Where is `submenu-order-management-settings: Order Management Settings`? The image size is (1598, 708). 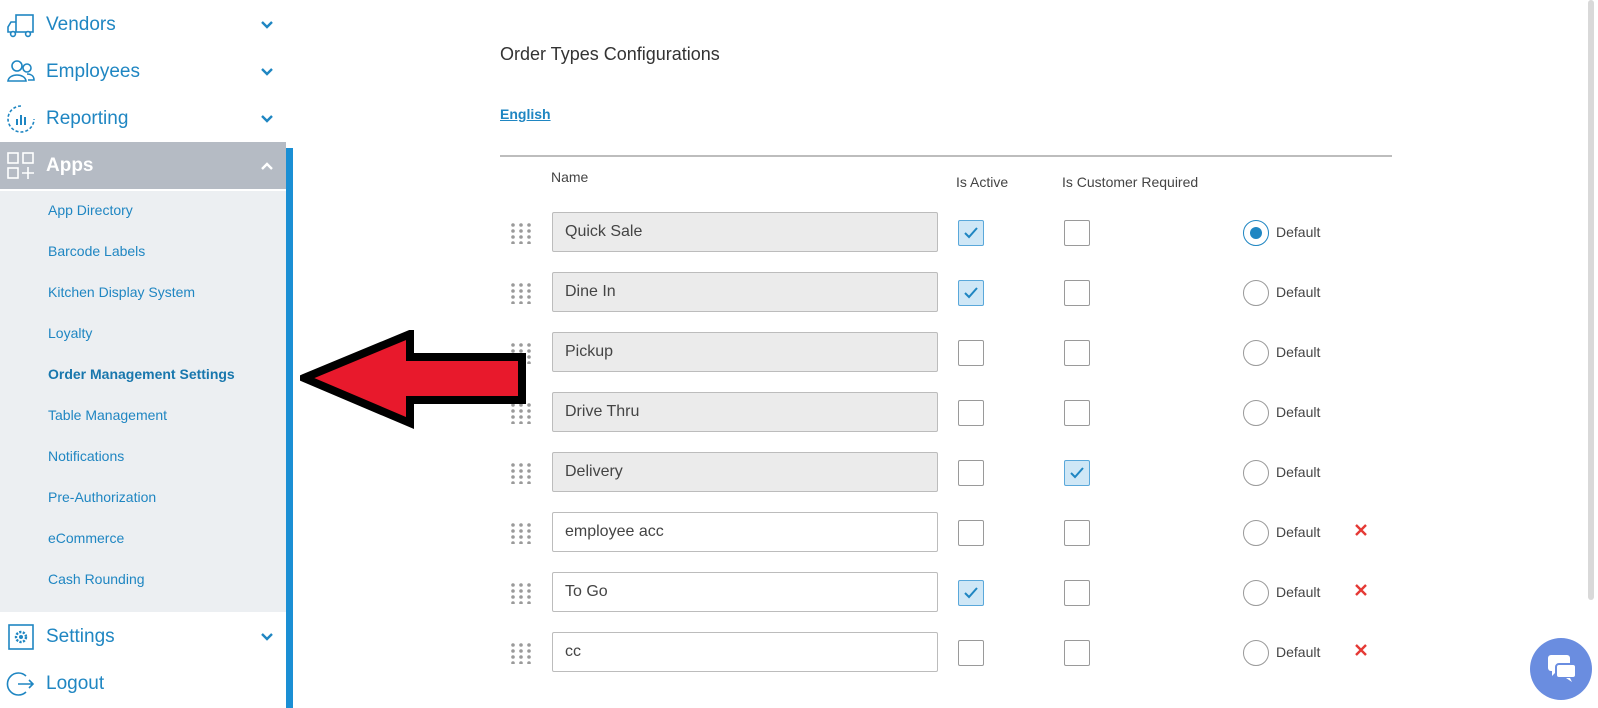 submenu-order-management-settings: Order Management Settings is located at coordinates (141, 374).